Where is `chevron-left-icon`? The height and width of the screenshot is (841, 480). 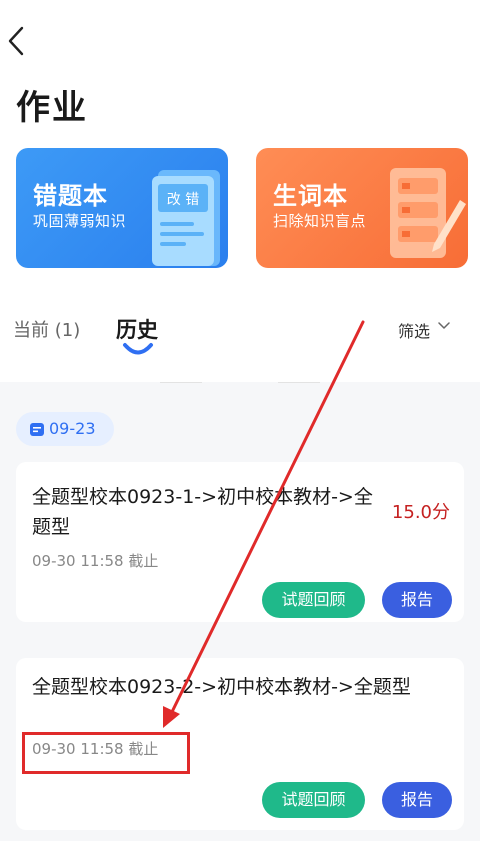 chevron-left-icon is located at coordinates (16, 41).